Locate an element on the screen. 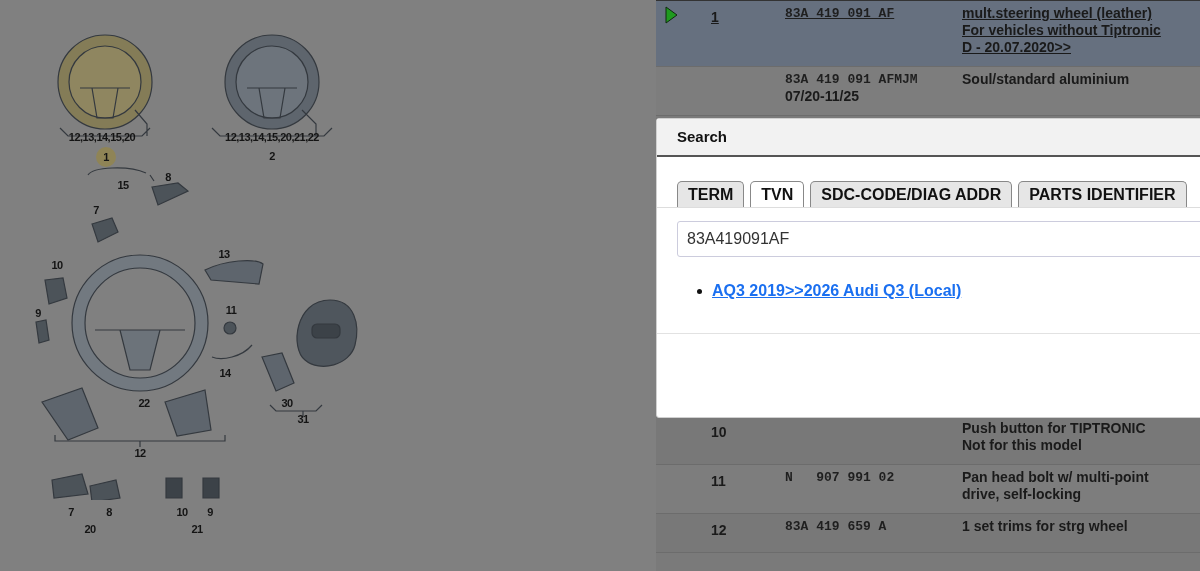 Image resolution: width=1200 pixels, height=571 pixels. search-tab: SDC-CODE/DIAG ADDR is located at coordinates (911, 194).